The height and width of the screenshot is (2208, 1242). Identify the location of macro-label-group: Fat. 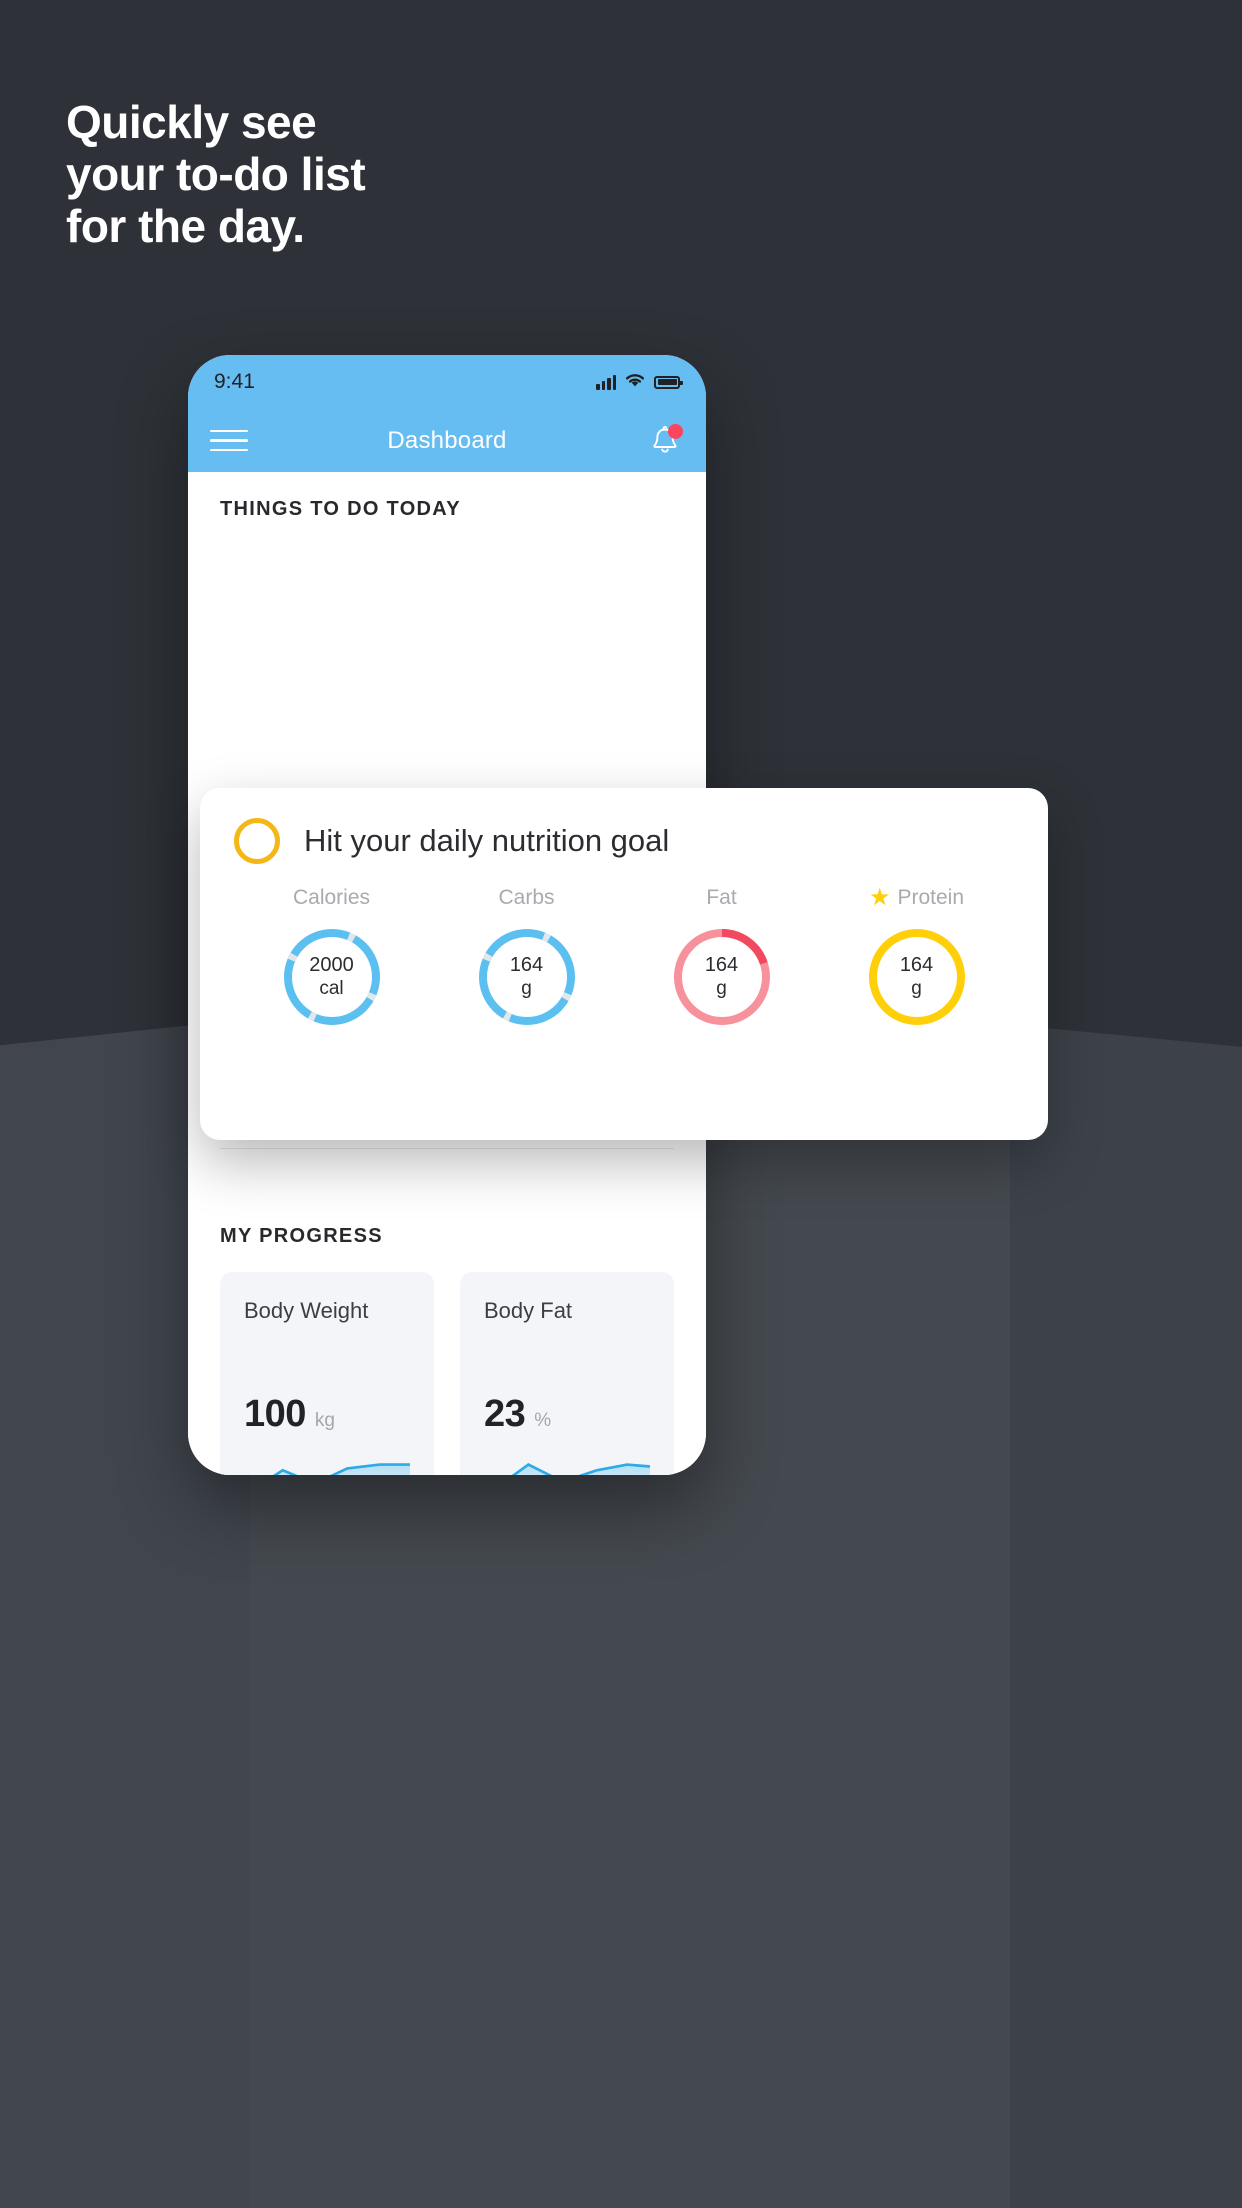
(721, 898).